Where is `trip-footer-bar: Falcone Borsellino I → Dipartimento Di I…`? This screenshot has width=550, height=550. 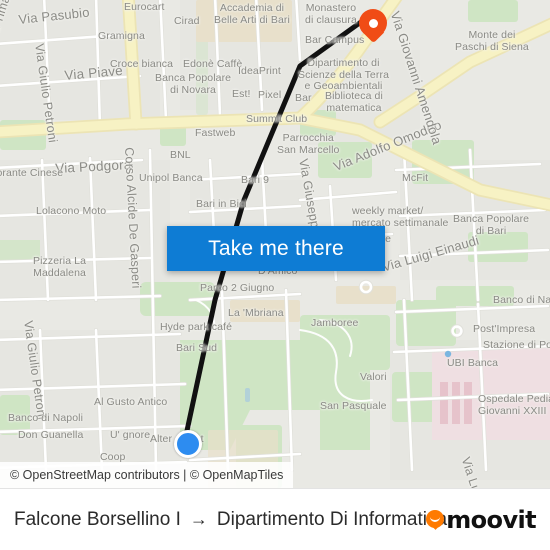
trip-footer-bar: Falcone Borsellino I → Dipartimento Di I… is located at coordinates (275, 519).